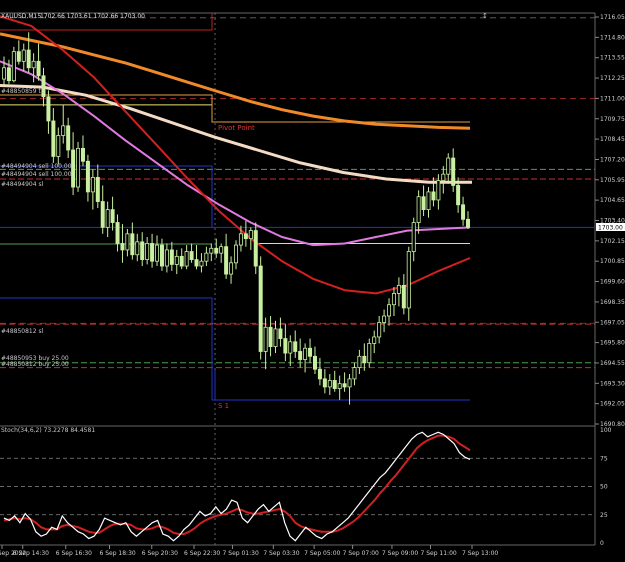 The height and width of the screenshot is (562, 625). Describe the element at coordinates (604, 515) in the screenshot. I see `stoch-axis-label: 25` at that location.